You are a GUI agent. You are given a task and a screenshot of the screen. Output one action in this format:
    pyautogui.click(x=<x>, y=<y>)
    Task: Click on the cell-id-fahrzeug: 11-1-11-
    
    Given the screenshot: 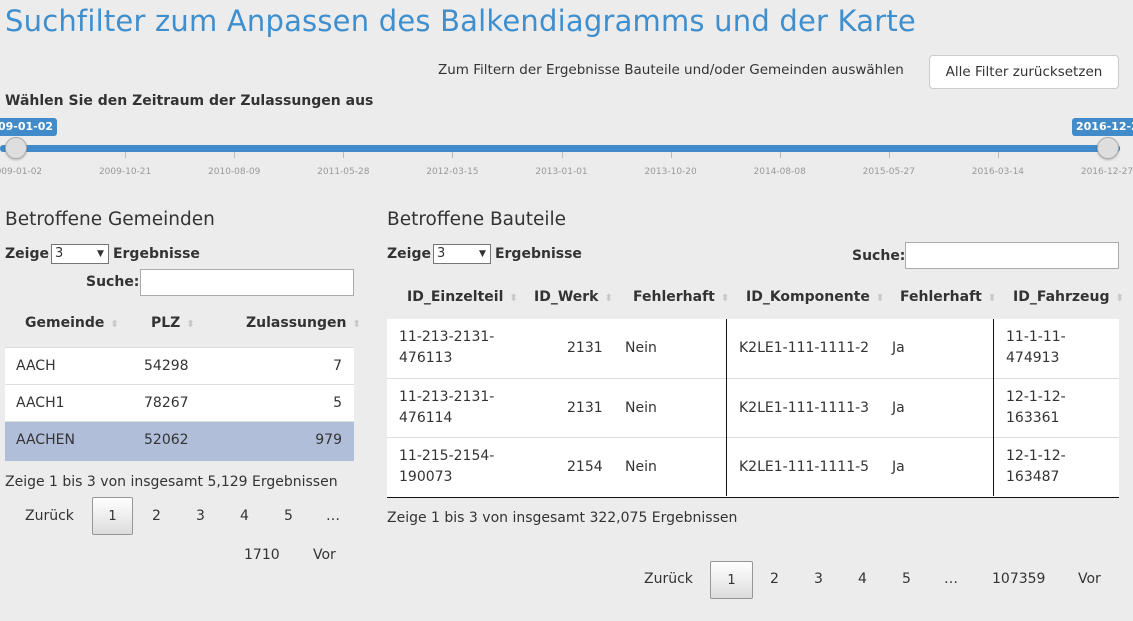 What is the action you would take?
    pyautogui.click(x=1036, y=337)
    